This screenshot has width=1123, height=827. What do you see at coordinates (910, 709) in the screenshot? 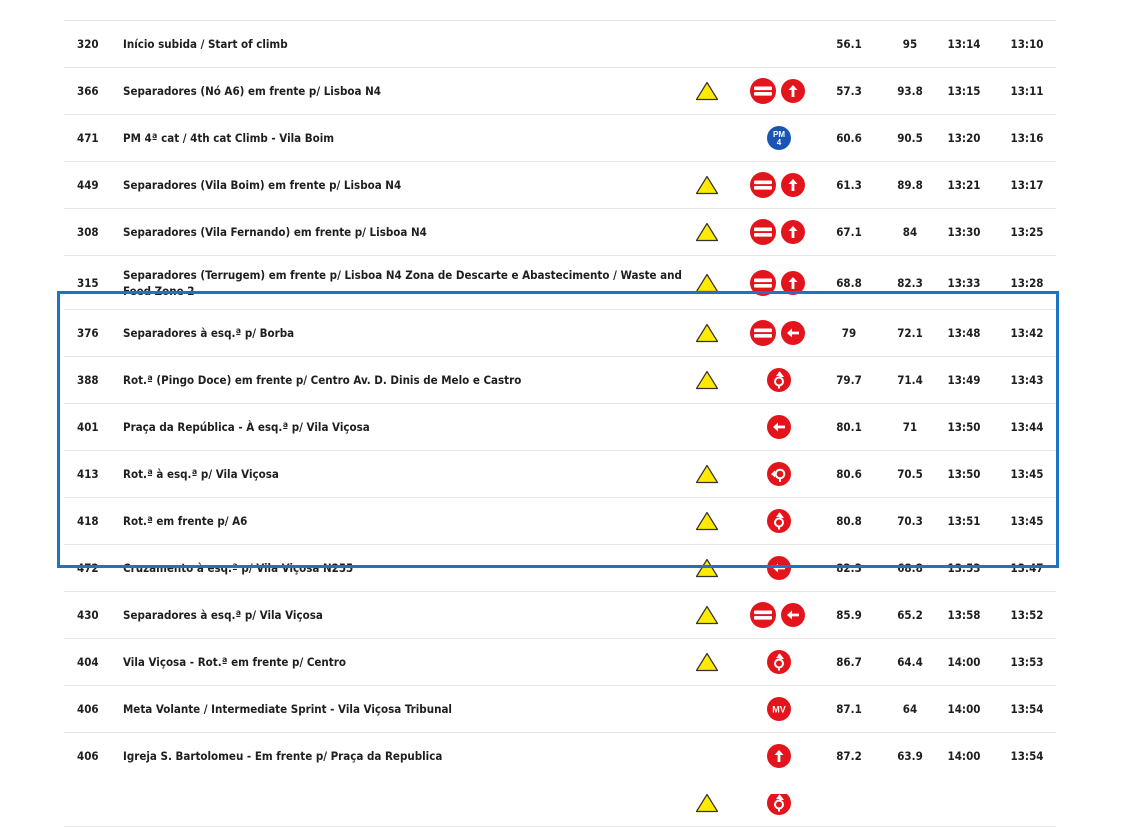
I see `row-km-remaining: 64` at bounding box center [910, 709].